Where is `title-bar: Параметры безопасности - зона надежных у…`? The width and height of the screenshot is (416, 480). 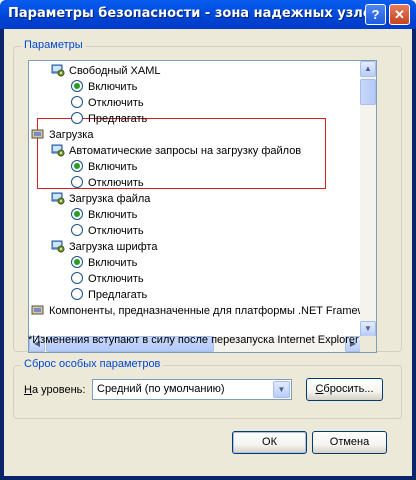
title-bar: Параметры безопасности - зона надежных у… is located at coordinates (208, 14).